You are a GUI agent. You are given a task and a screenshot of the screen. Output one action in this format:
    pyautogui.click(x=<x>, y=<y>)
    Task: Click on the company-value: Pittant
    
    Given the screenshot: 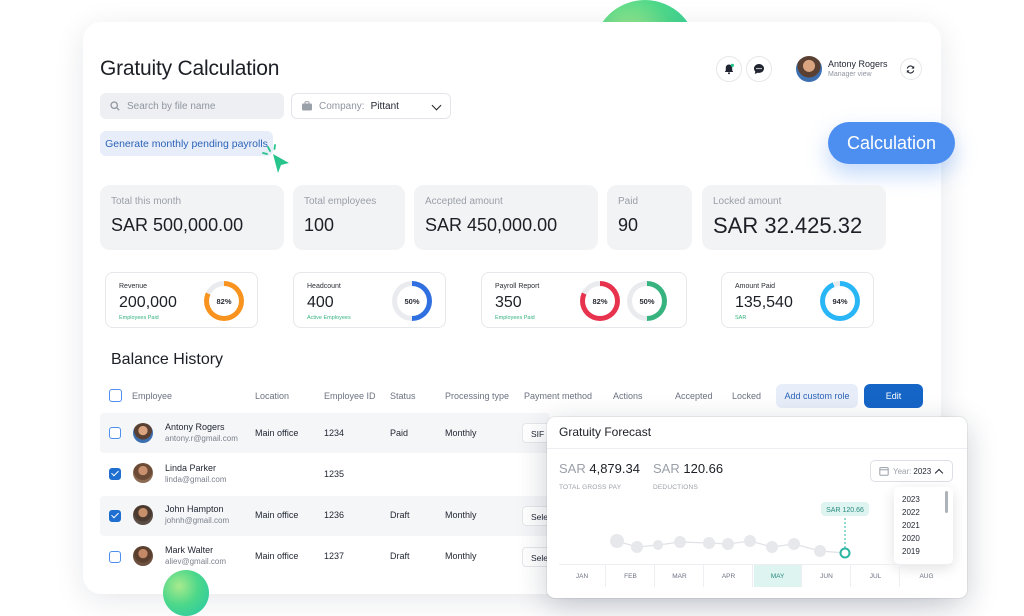 What is the action you would take?
    pyautogui.click(x=384, y=106)
    